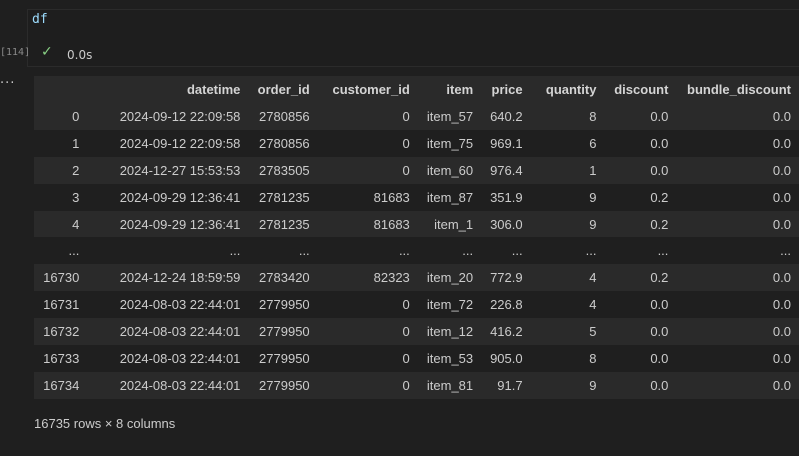  Describe the element at coordinates (449, 143) in the screenshot. I see `table-cell: item_75` at that location.